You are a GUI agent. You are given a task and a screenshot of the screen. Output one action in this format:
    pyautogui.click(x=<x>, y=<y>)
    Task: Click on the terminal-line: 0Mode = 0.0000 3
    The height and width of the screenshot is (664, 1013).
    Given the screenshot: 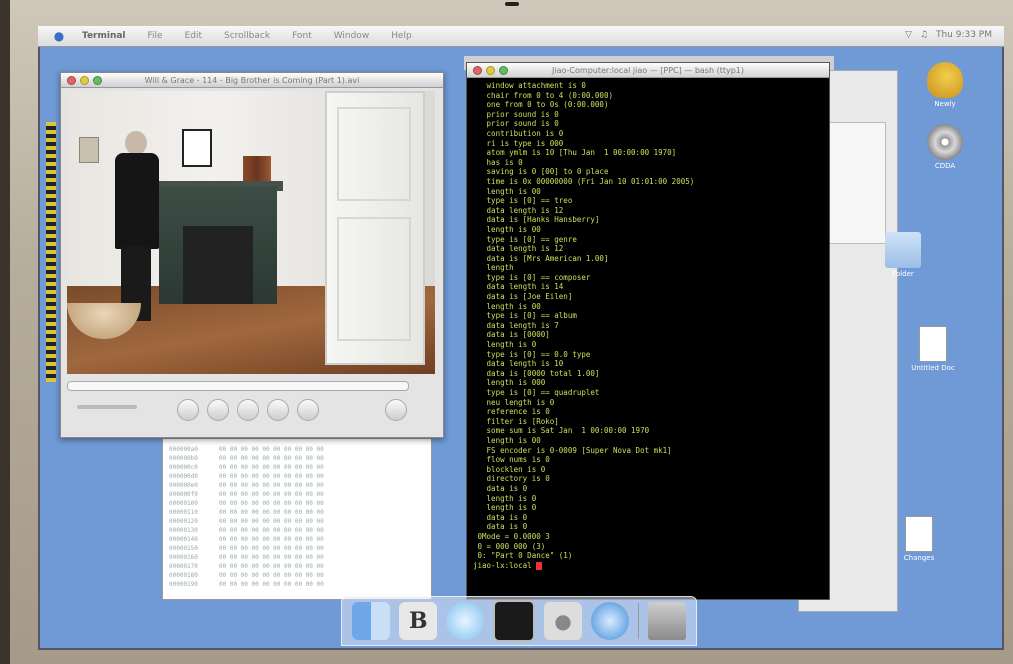 What is the action you would take?
    pyautogui.click(x=511, y=536)
    